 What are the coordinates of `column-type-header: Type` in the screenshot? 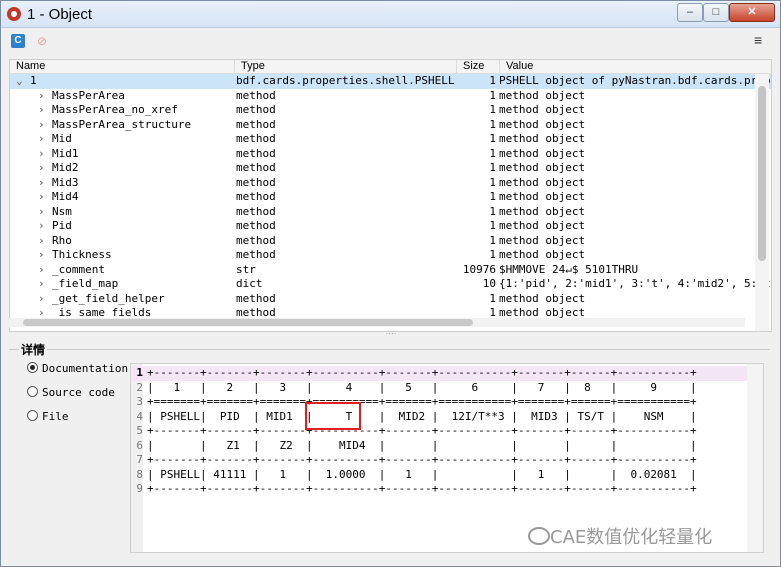 It's located at (345, 66).